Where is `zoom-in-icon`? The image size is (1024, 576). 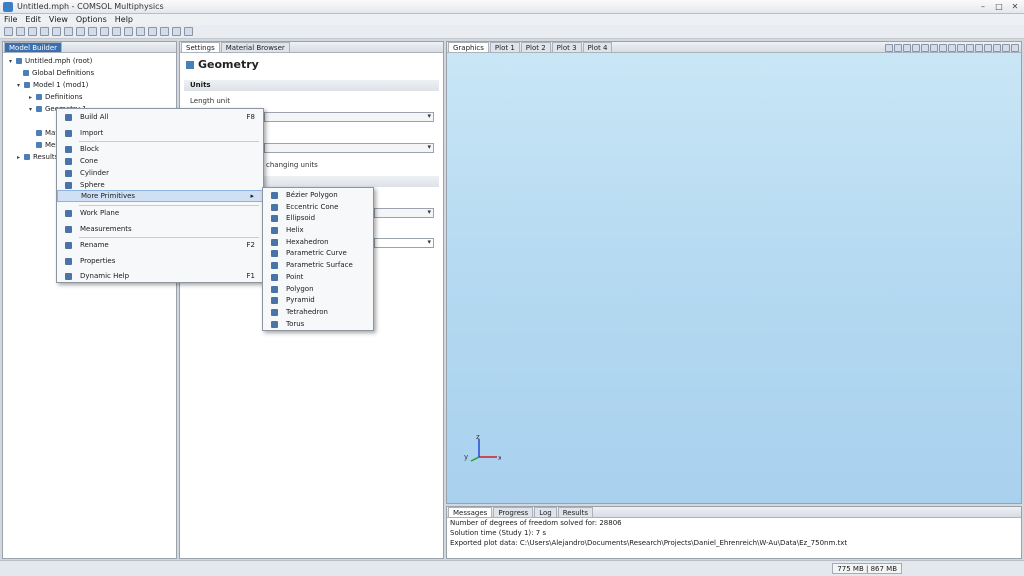
zoom-in-icon is located at coordinates (889, 47).